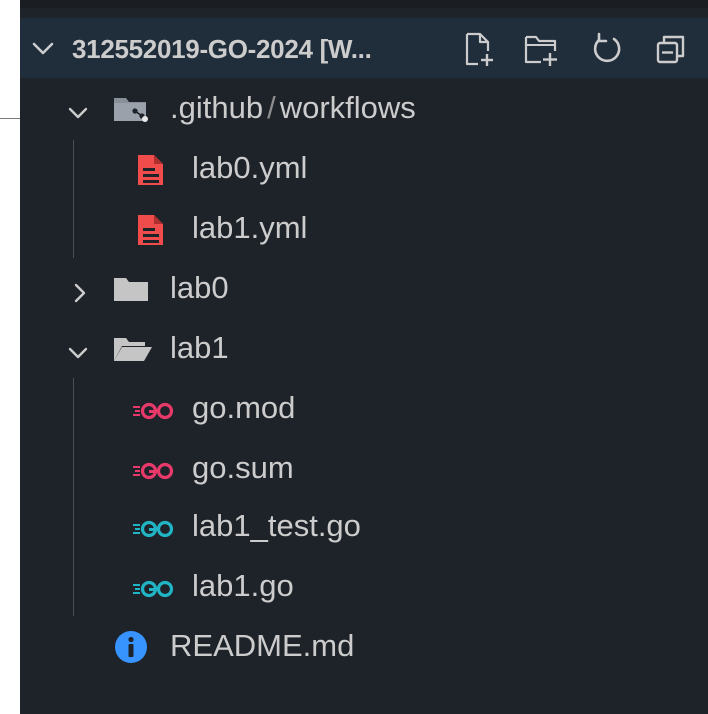 This screenshot has width=708, height=714. I want to click on file-label-lab0-yml: lab0.yml, so click(250, 167).